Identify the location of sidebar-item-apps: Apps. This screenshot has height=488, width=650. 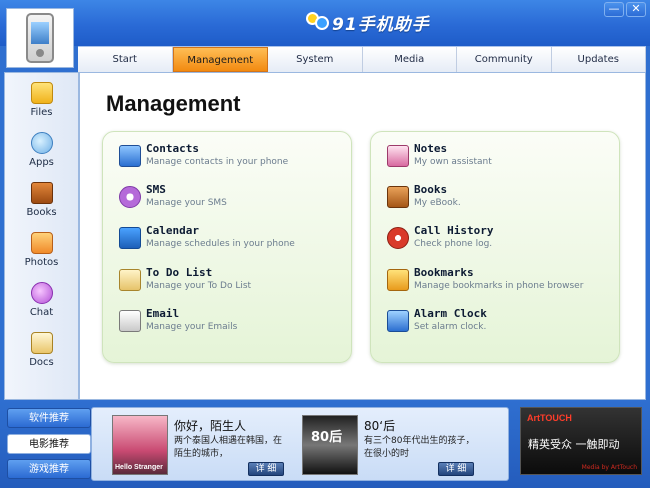
(41, 150).